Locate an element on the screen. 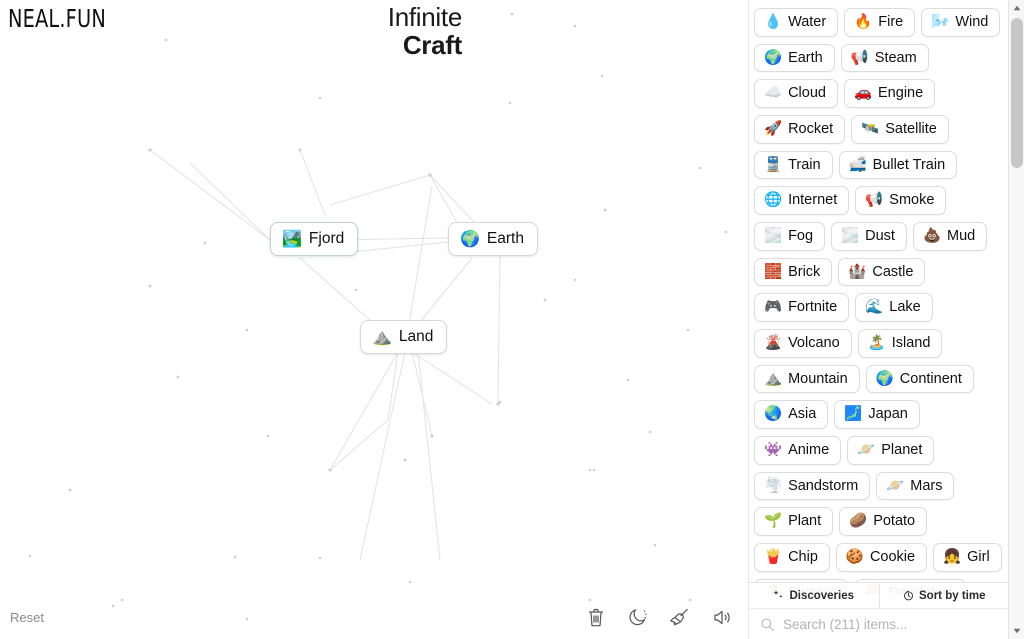  element-label: Mountain is located at coordinates (818, 378).